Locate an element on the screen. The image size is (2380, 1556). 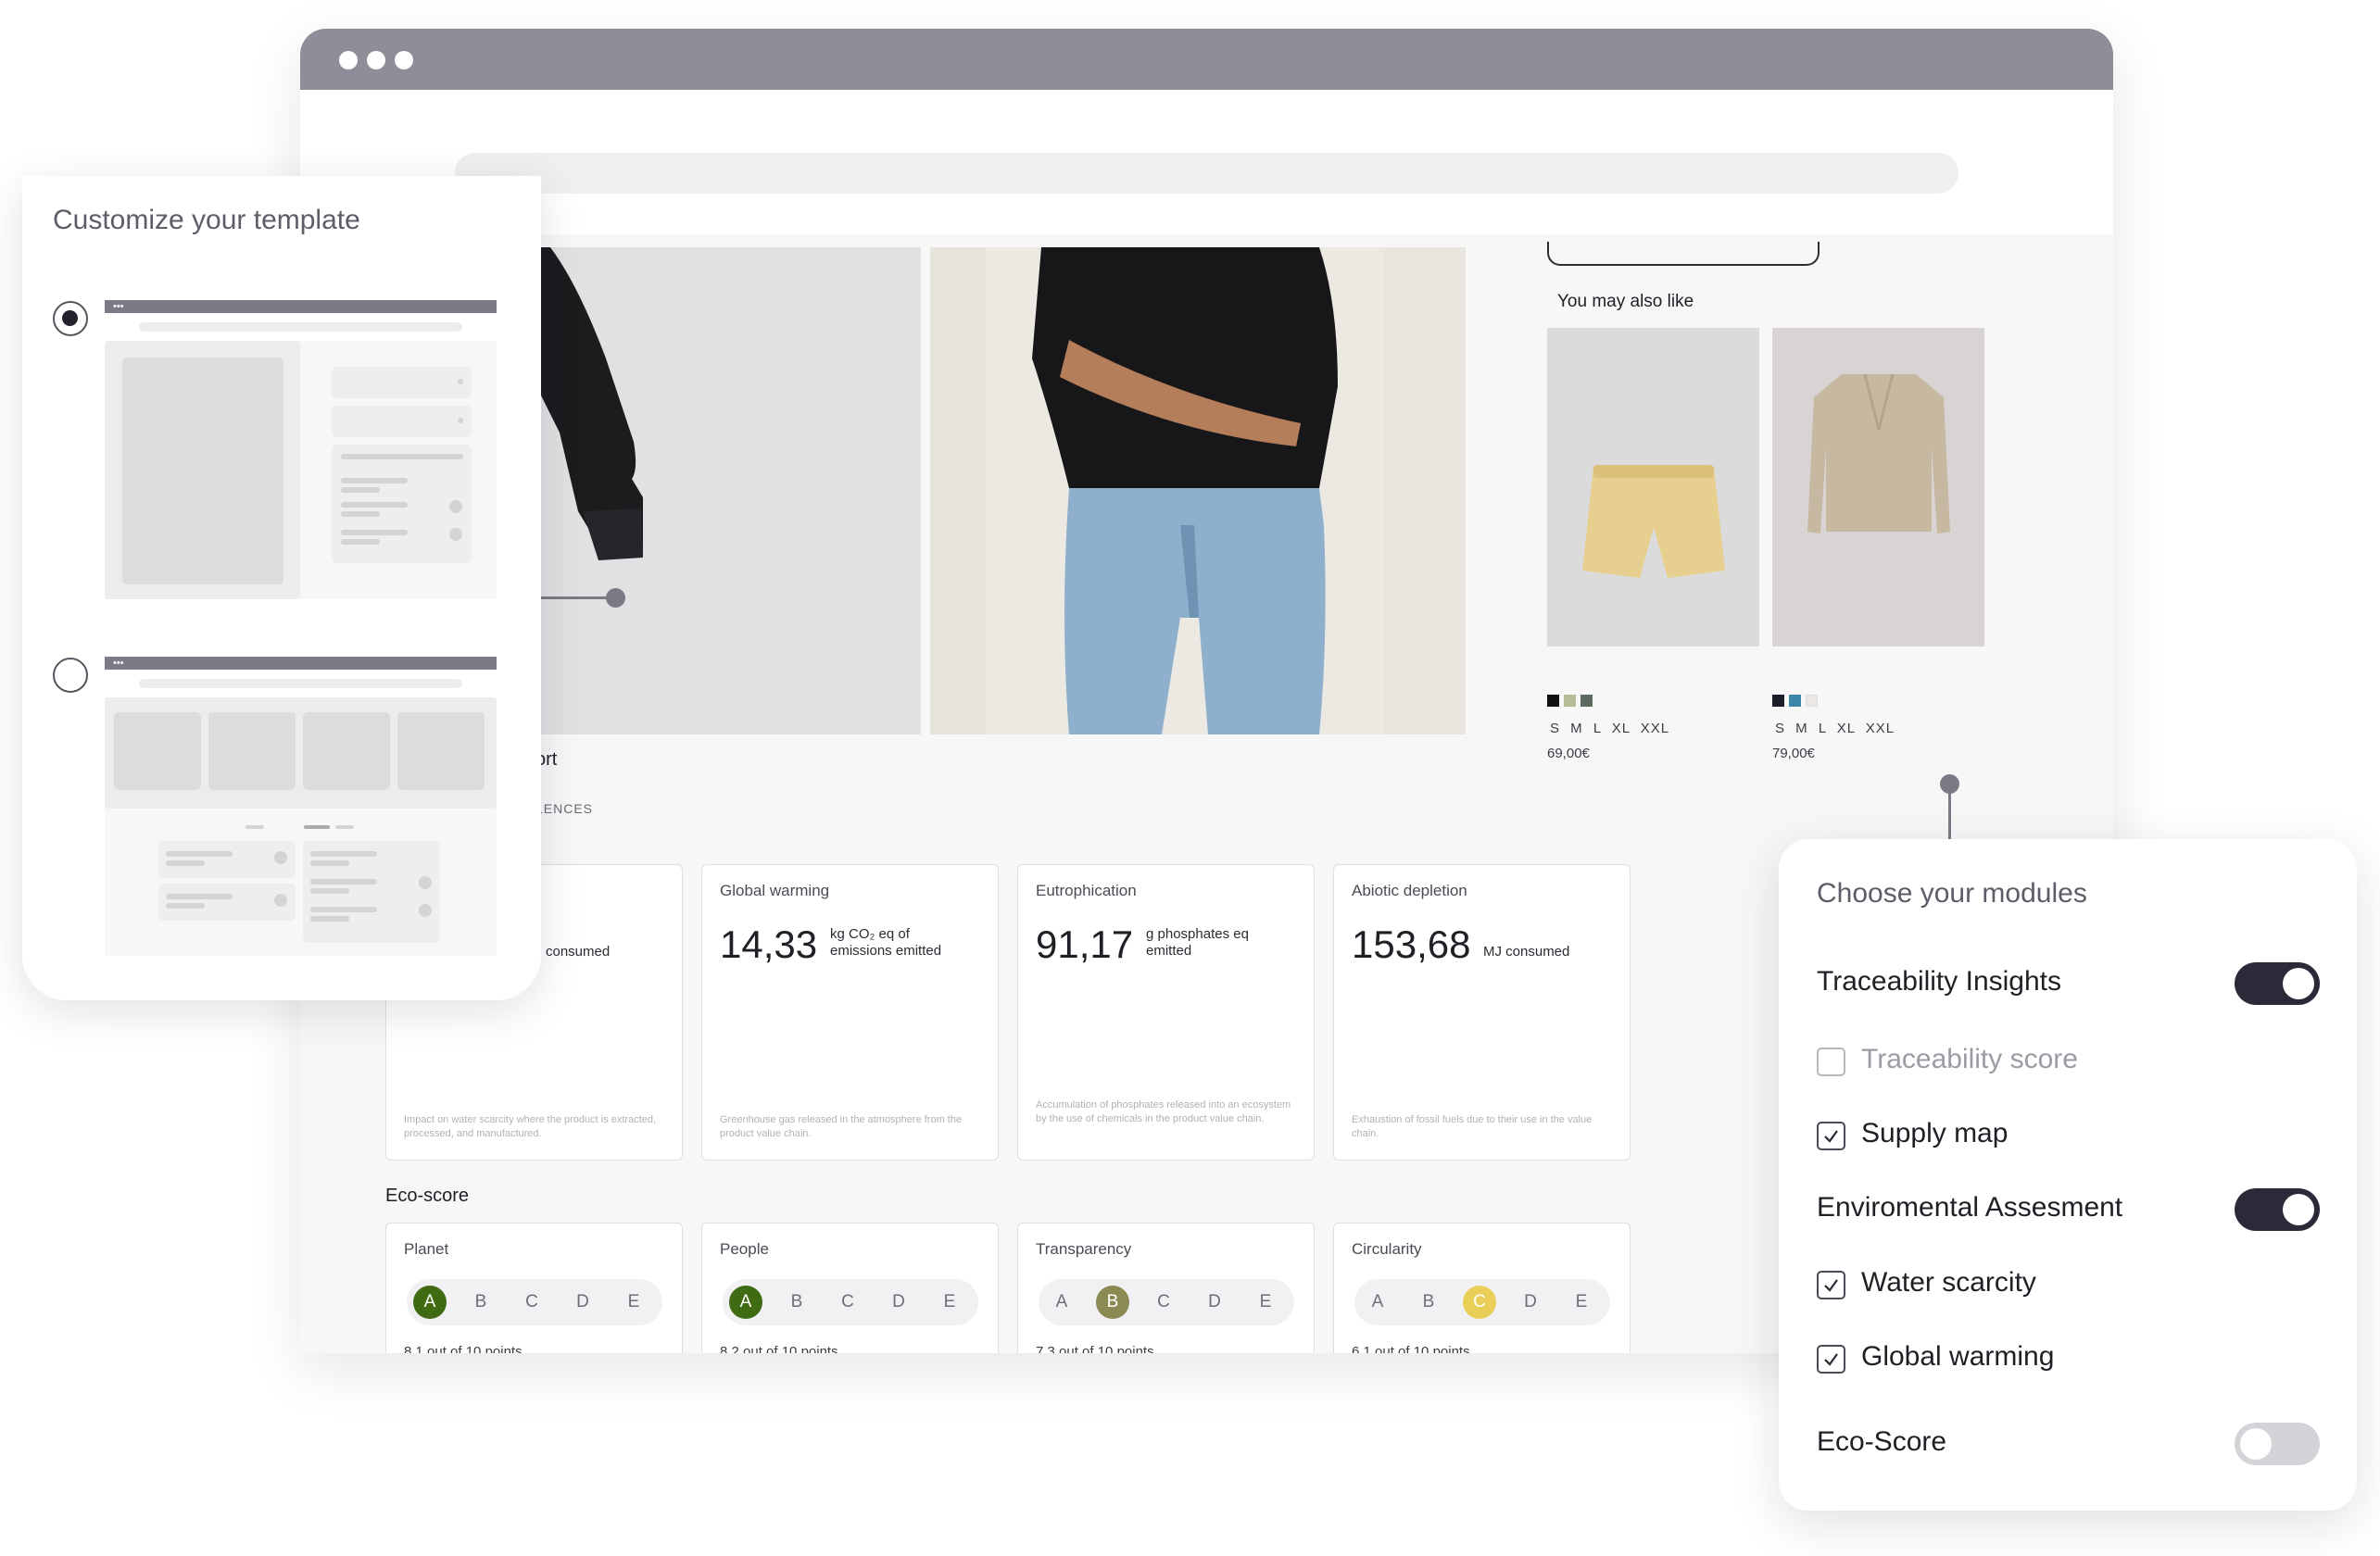
impact-dropdown is located at coordinates (1683, 254).